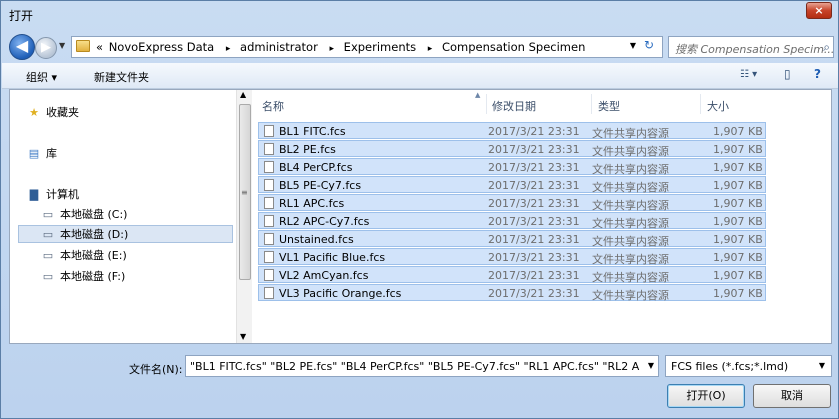 Image resolution: width=839 pixels, height=419 pixels. What do you see at coordinates (514, 106) in the screenshot?
I see `column-header-date: 修改日期` at bounding box center [514, 106].